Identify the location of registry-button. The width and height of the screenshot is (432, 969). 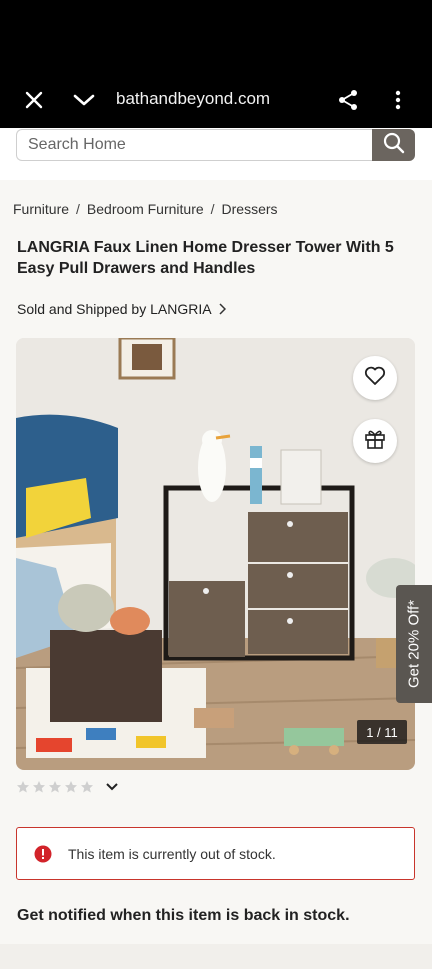
(375, 441).